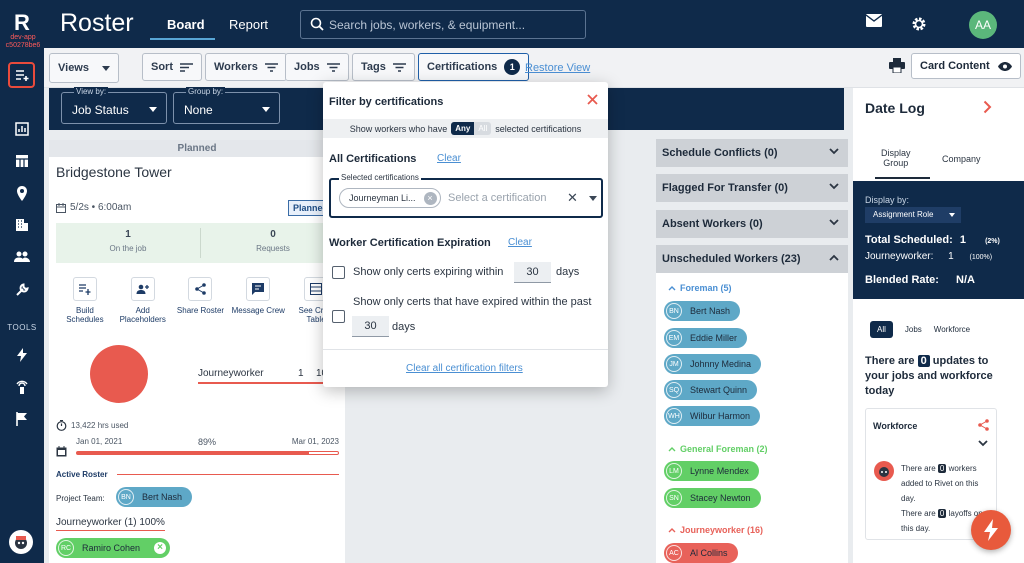 This screenshot has height=563, width=1024. What do you see at coordinates (22, 290) in the screenshot?
I see `rail-equipment-button` at bounding box center [22, 290].